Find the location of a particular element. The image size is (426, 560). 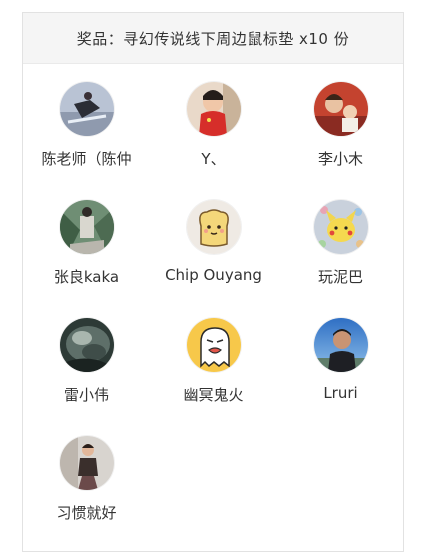

winner-name: 幽冥鬼火 is located at coordinates (213, 395).